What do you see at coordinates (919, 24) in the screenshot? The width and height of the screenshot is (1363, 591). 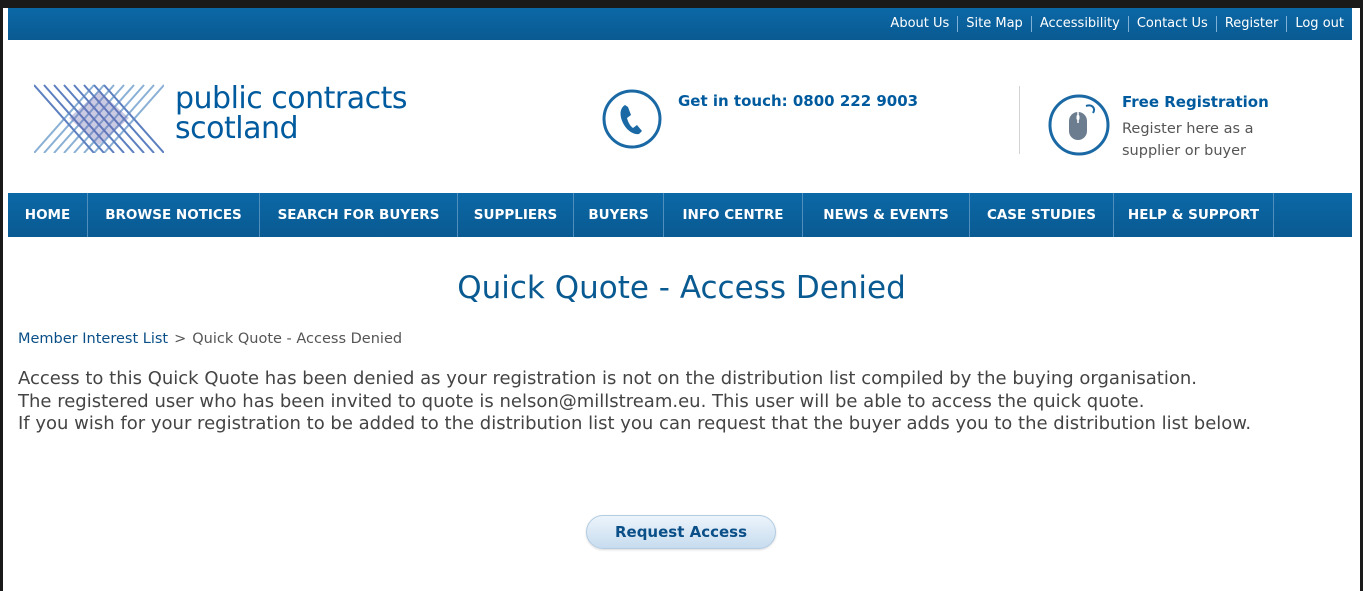 I see `about-us-link: About Us` at bounding box center [919, 24].